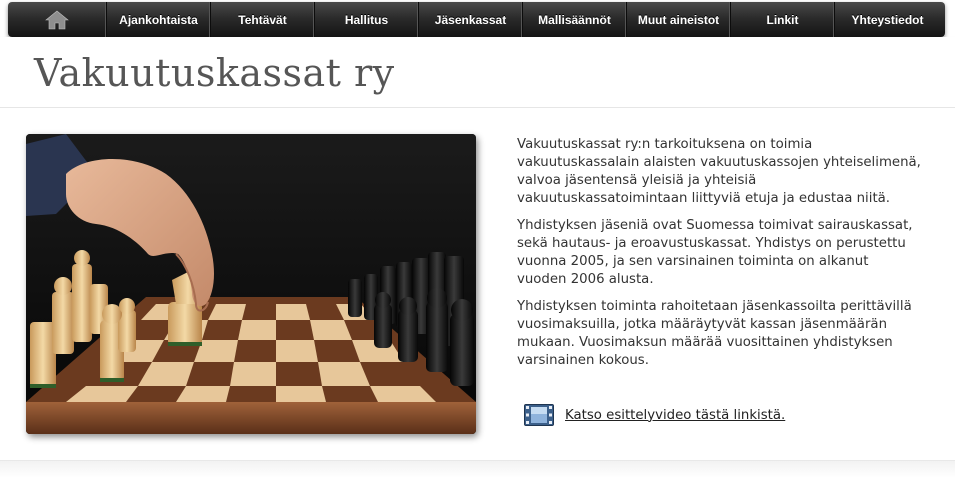 The width and height of the screenshot is (955, 478). I want to click on video-link-row: Katso esittelyvideo tästä linkistä., so click(654, 415).